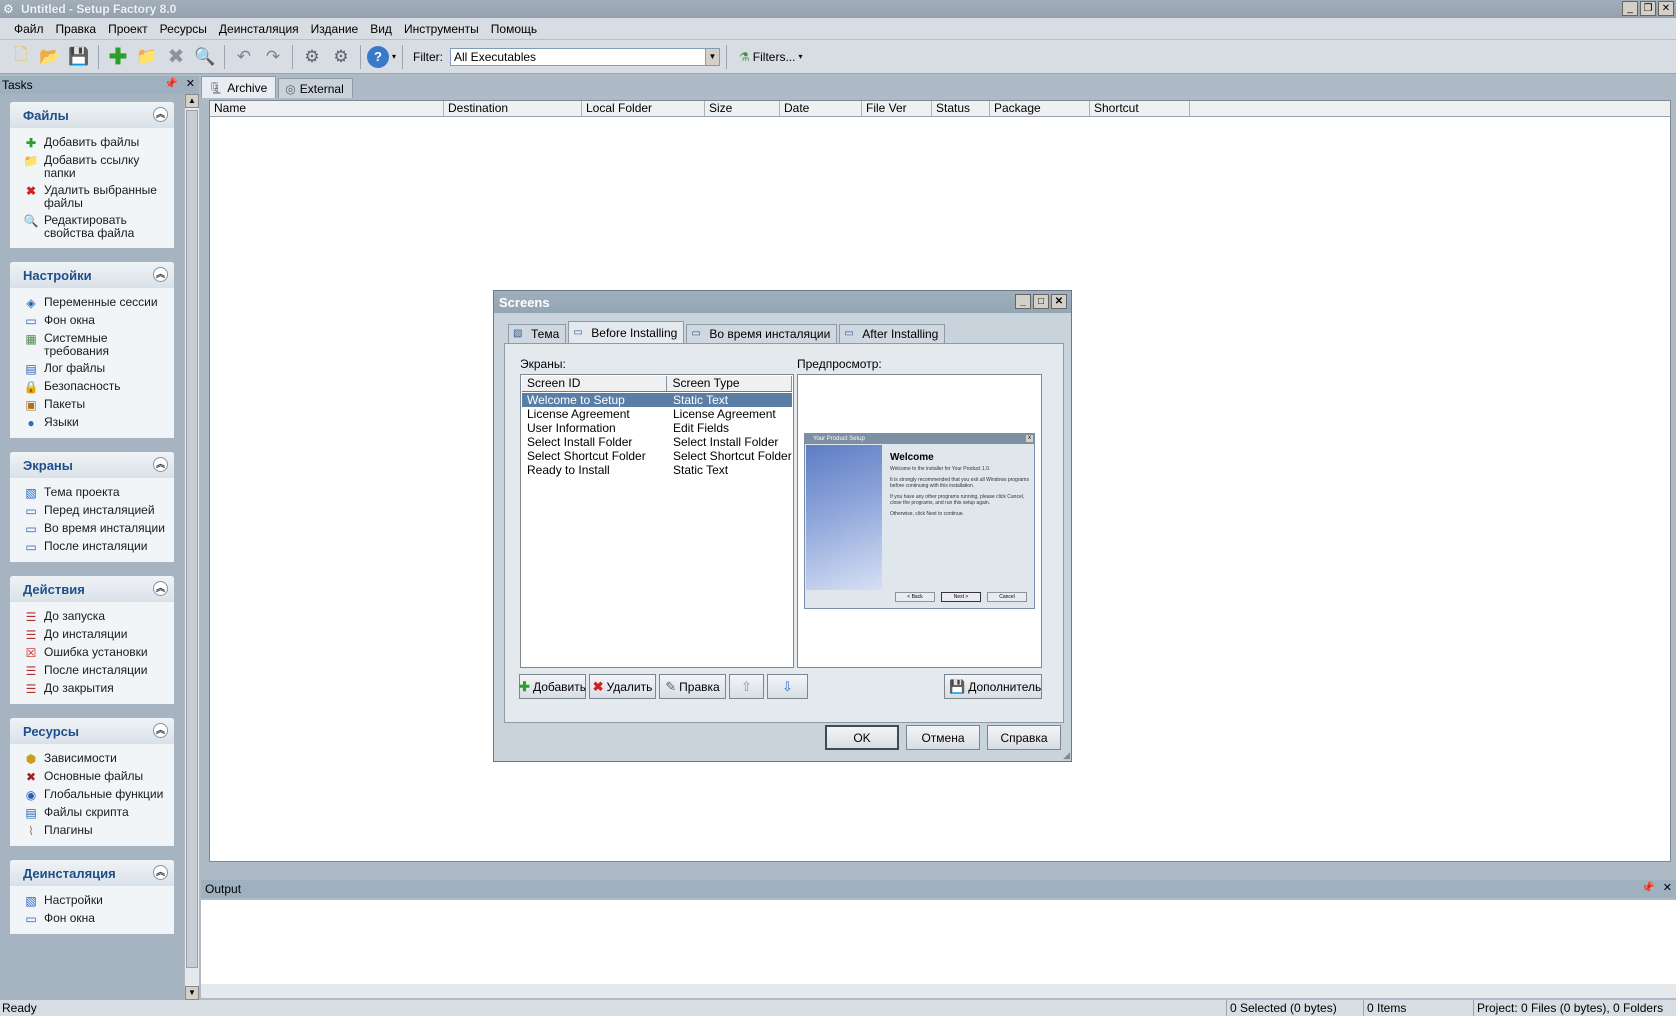 The height and width of the screenshot is (1016, 1676). I want to click on task-languages: ● Языки, so click(92, 423).